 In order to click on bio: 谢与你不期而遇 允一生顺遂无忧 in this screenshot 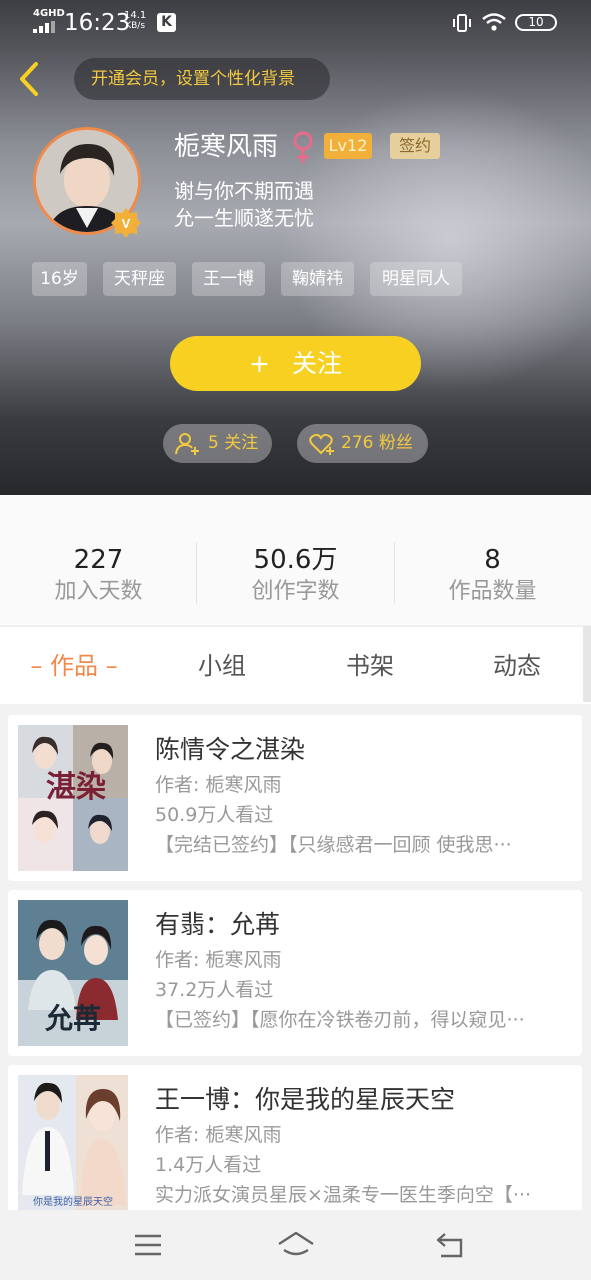, I will do `click(244, 205)`.